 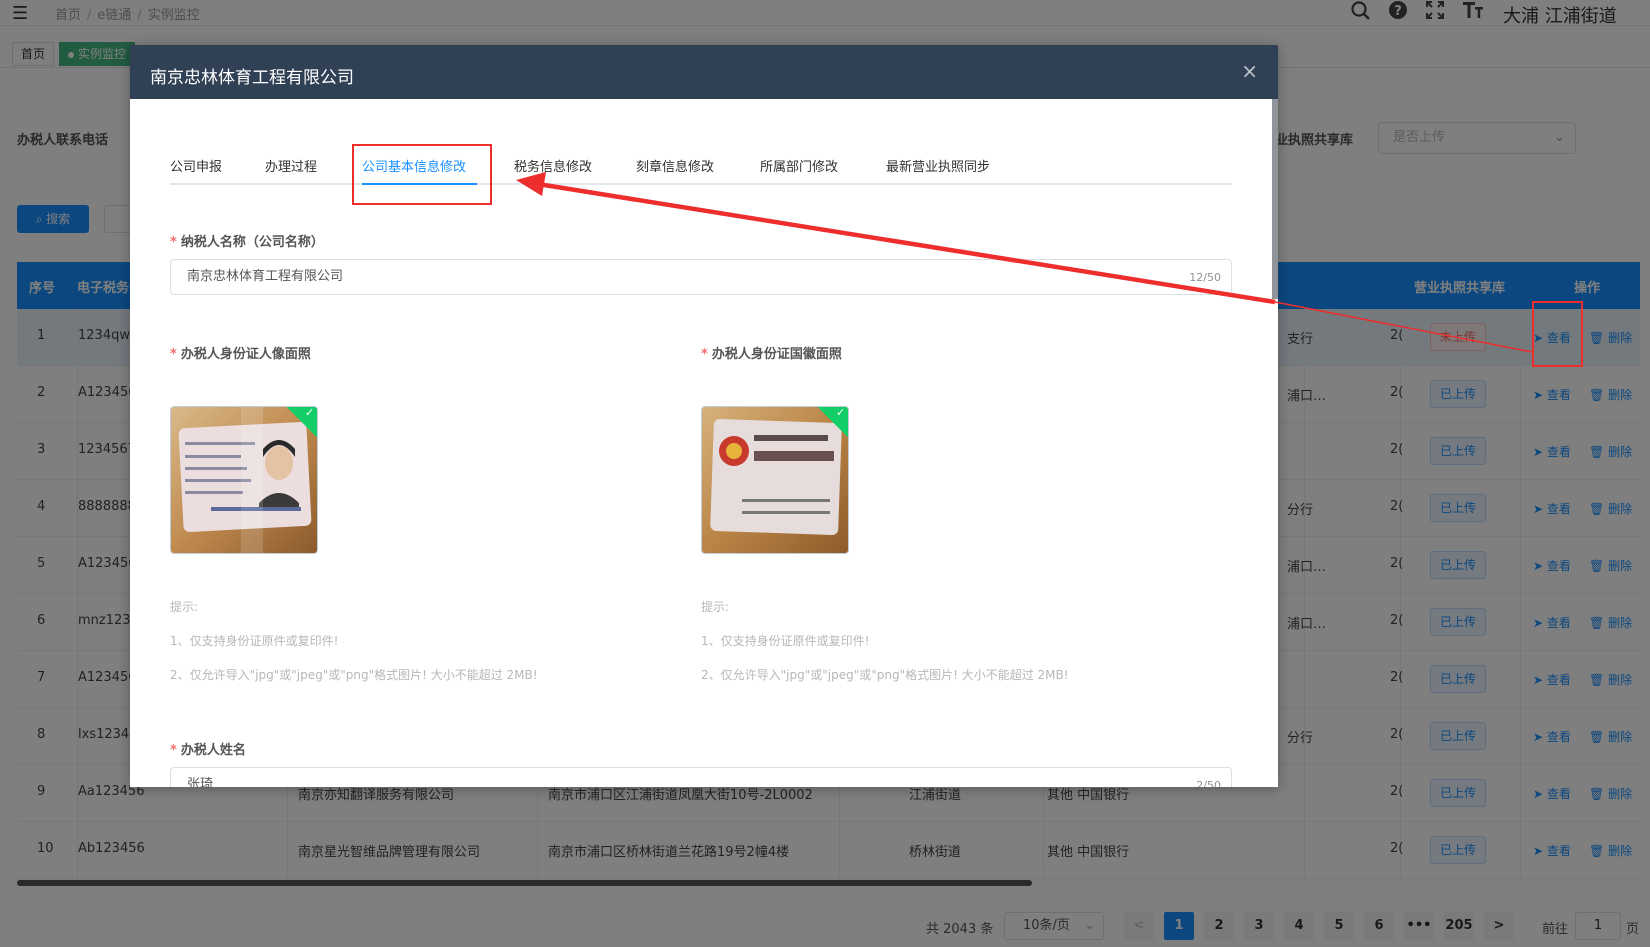 I want to click on tab-seal-info: 刻章信息修改, so click(x=675, y=165).